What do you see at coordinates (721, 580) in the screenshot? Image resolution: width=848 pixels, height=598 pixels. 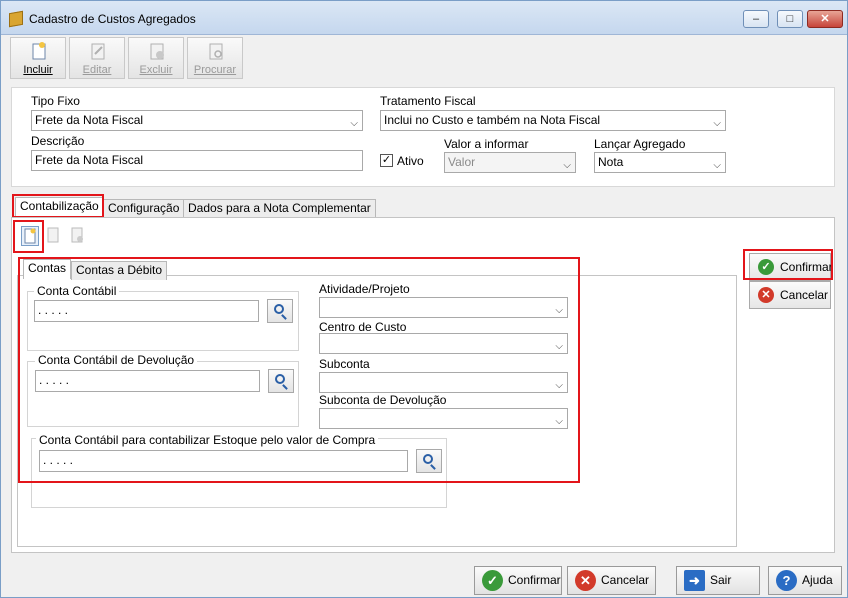 I see `sair-label: Sair` at bounding box center [721, 580].